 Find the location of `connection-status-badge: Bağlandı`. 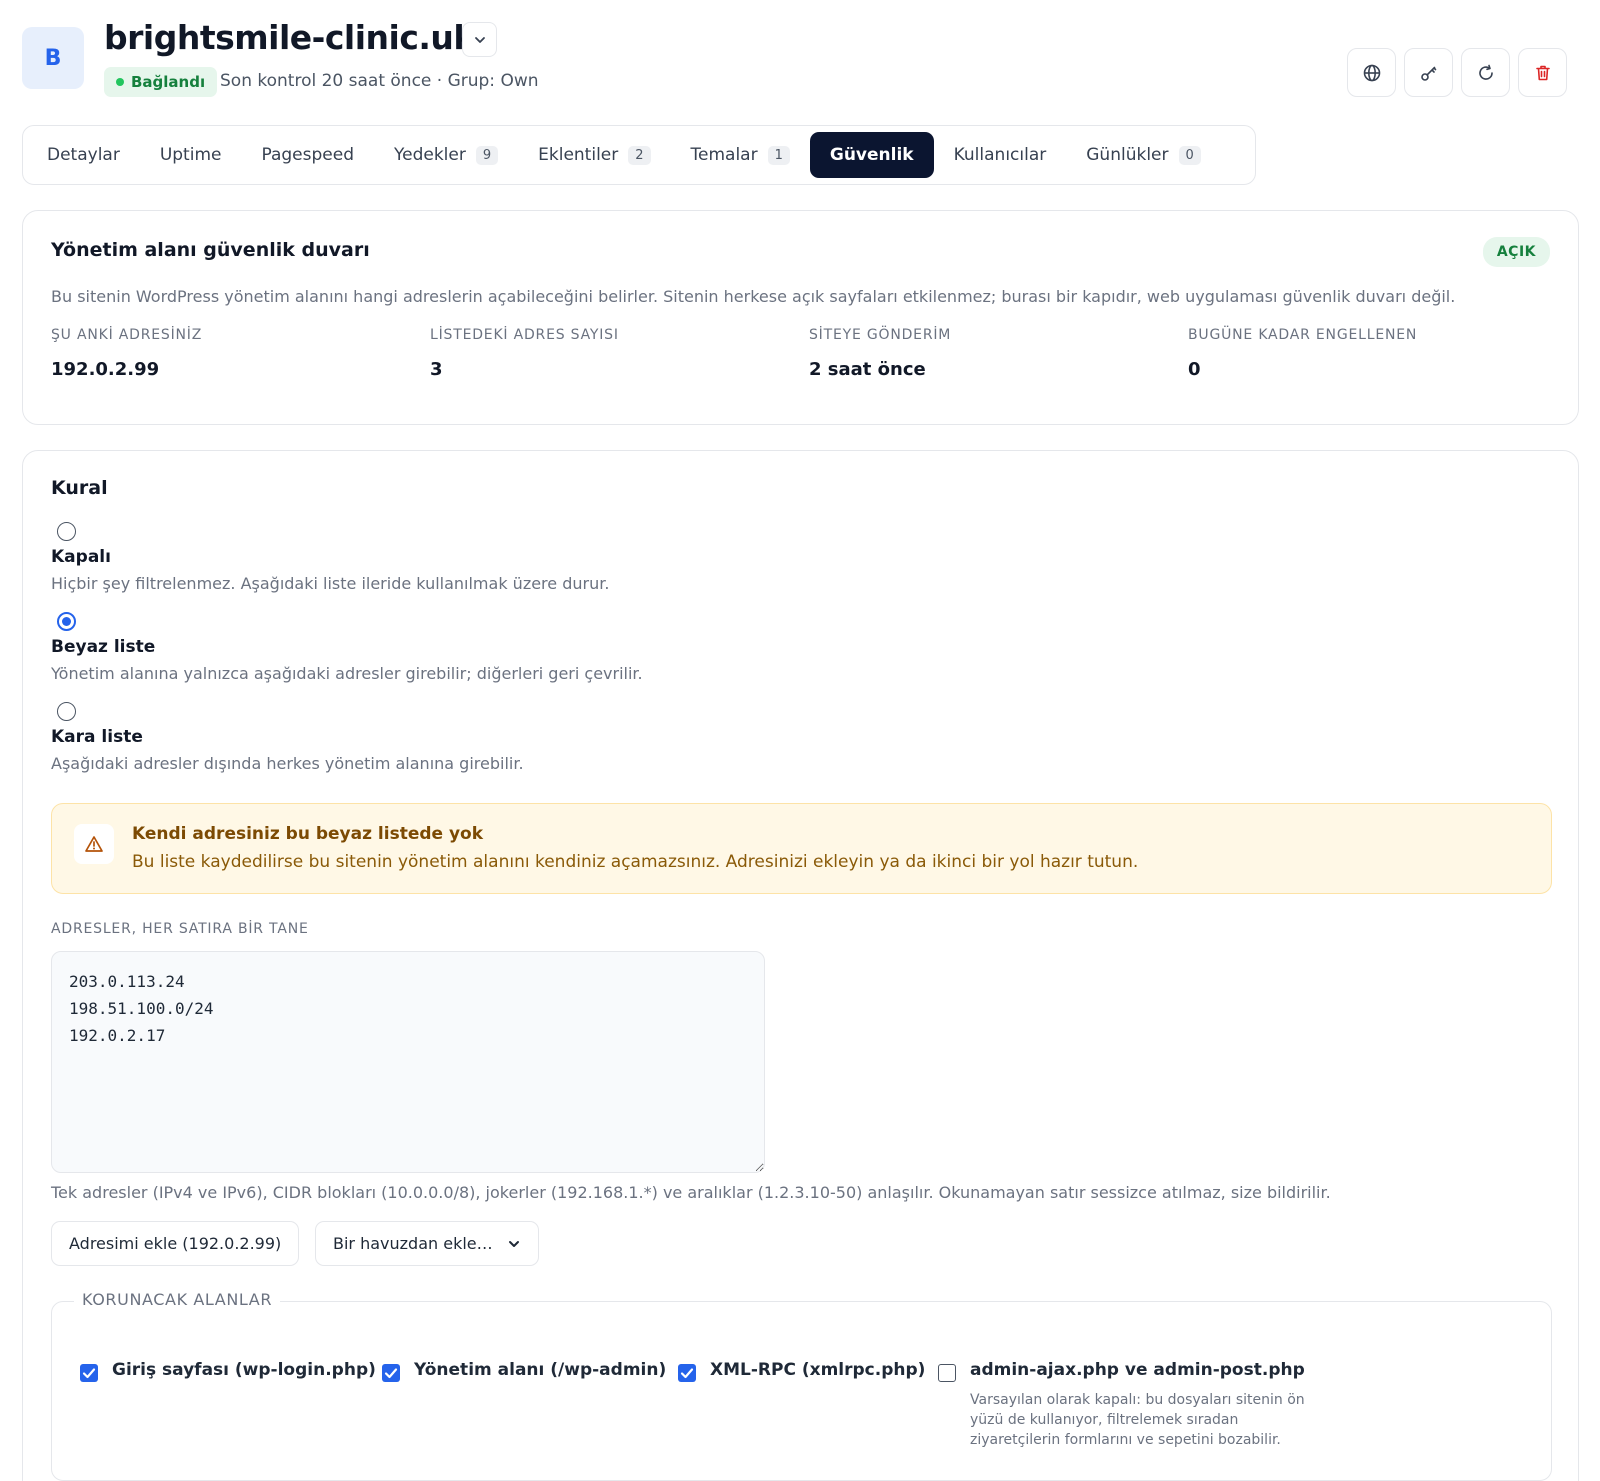

connection-status-badge: Bağlandı is located at coordinates (161, 82).